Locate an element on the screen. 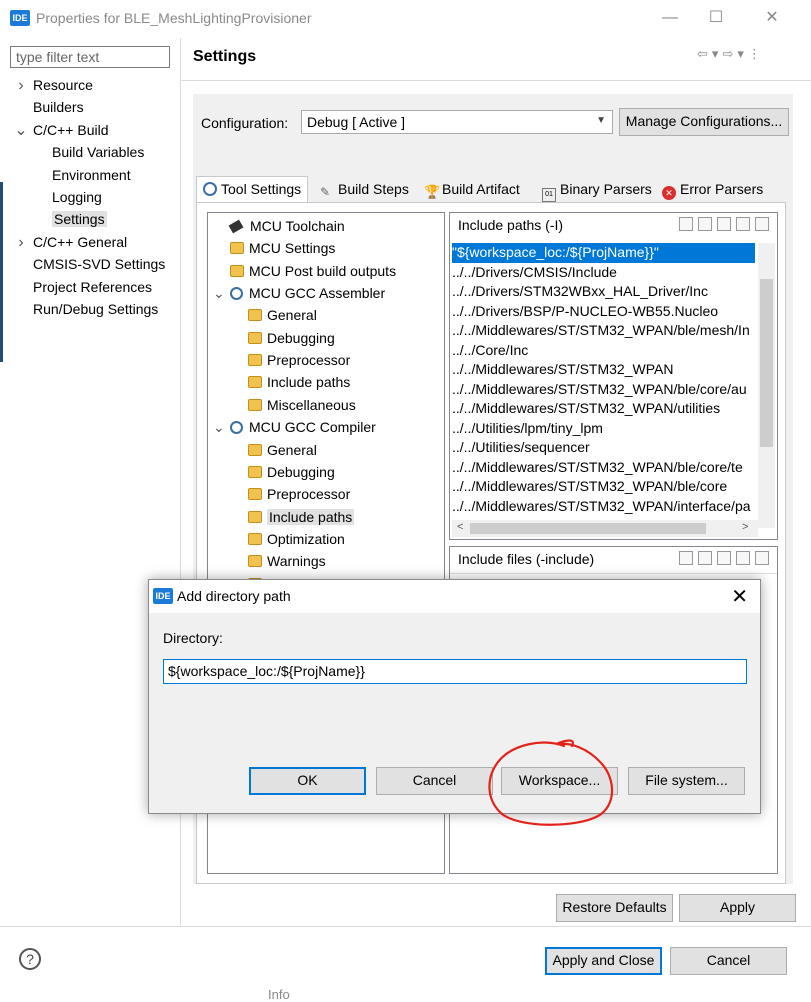 This screenshot has height=1002, width=811. include-path-item: ../../Core/Inc is located at coordinates (490, 351).